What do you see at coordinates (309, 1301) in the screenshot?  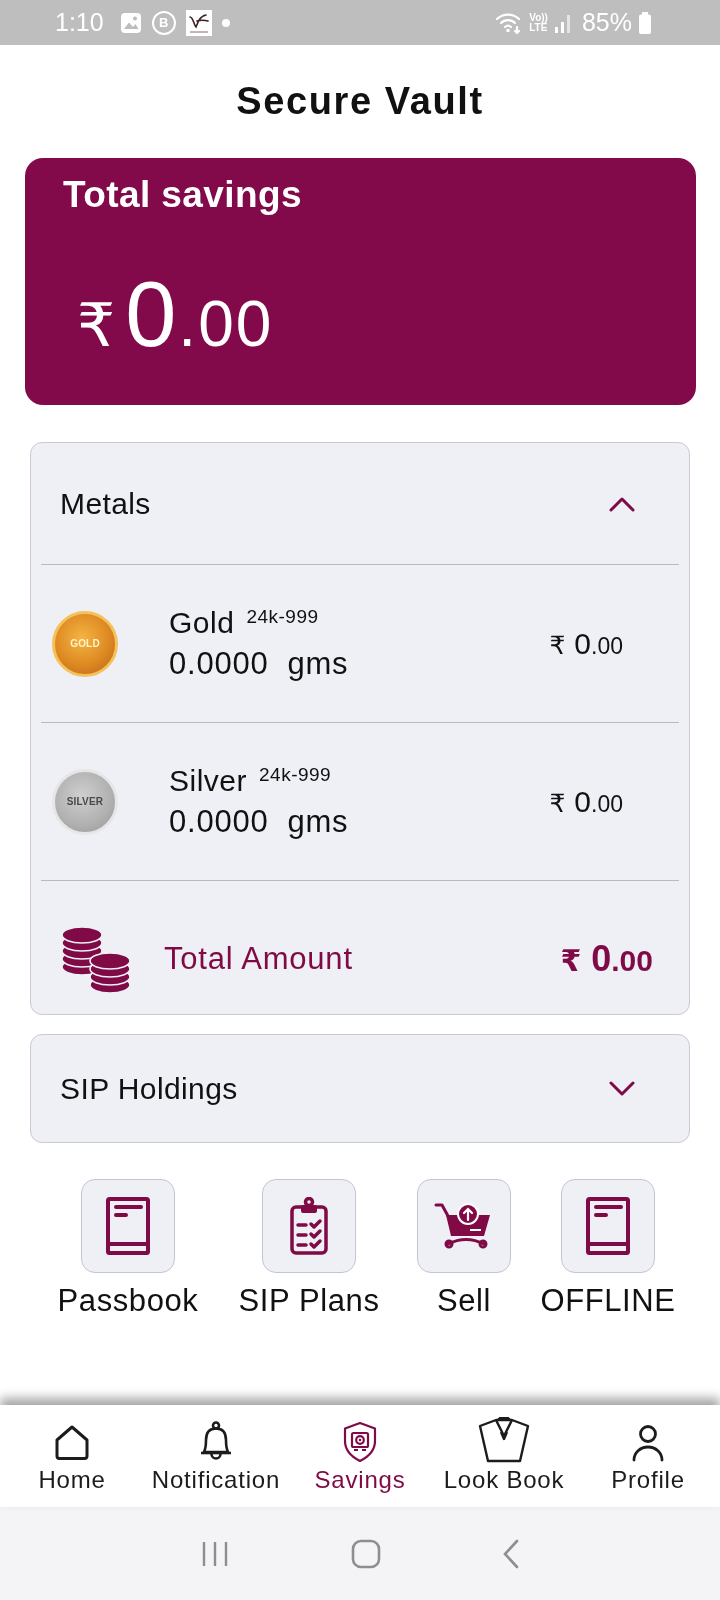 I see `action-label: SIP Plans` at bounding box center [309, 1301].